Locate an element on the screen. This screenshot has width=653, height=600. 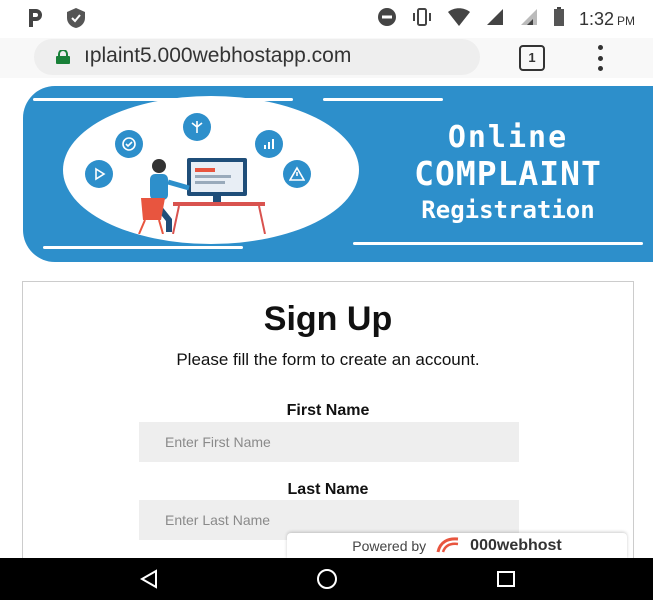
webhost-brand: 000webhost is located at coordinates (516, 545).